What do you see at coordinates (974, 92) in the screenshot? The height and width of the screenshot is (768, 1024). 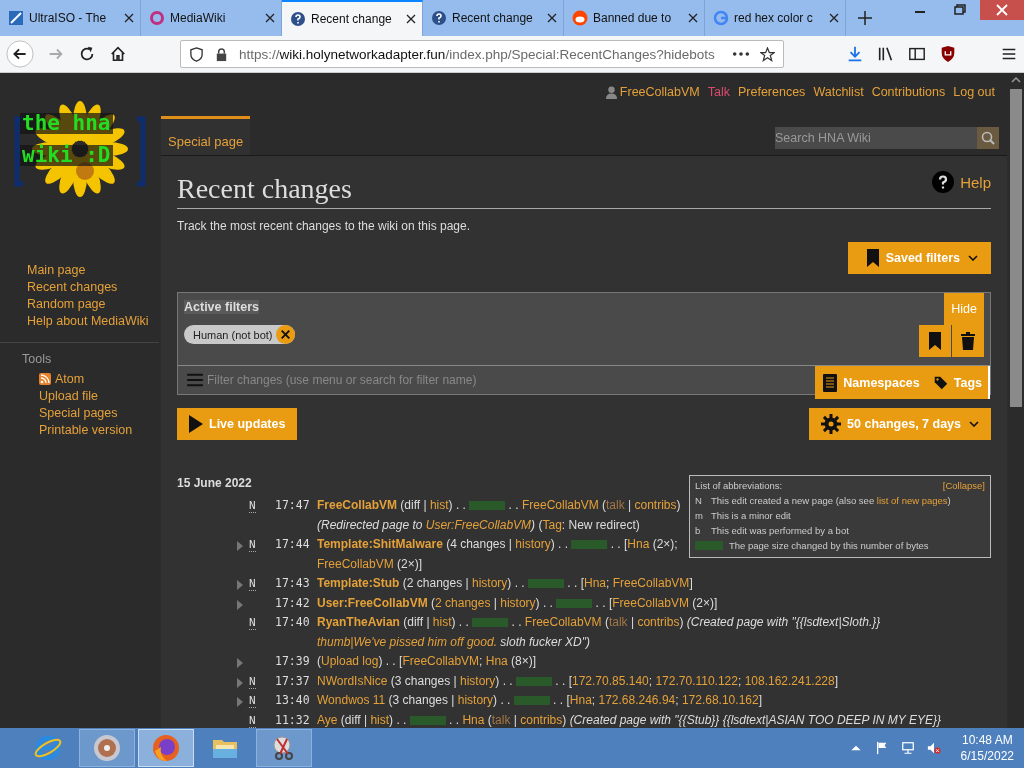 I see `user-link: Log out` at bounding box center [974, 92].